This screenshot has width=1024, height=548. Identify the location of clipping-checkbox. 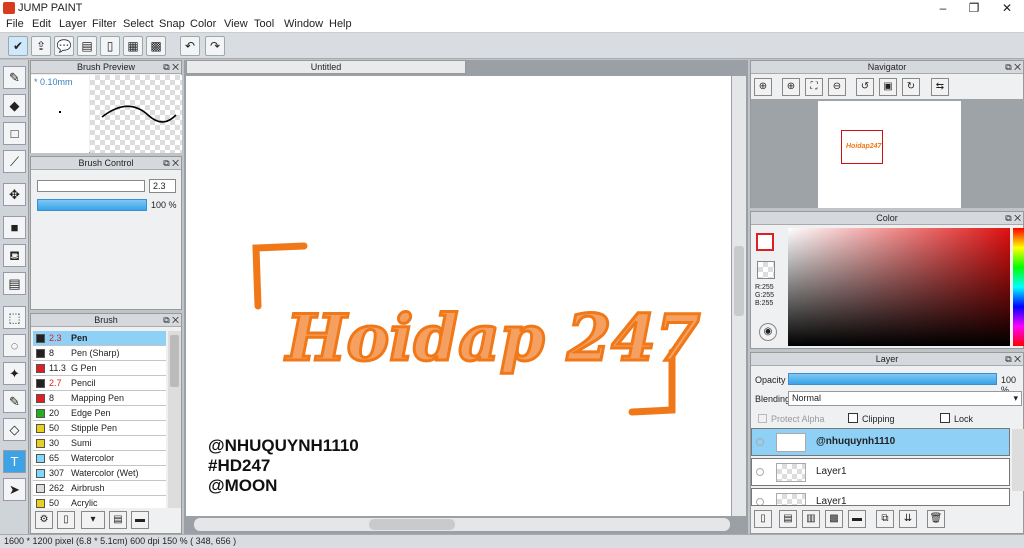
(853, 418).